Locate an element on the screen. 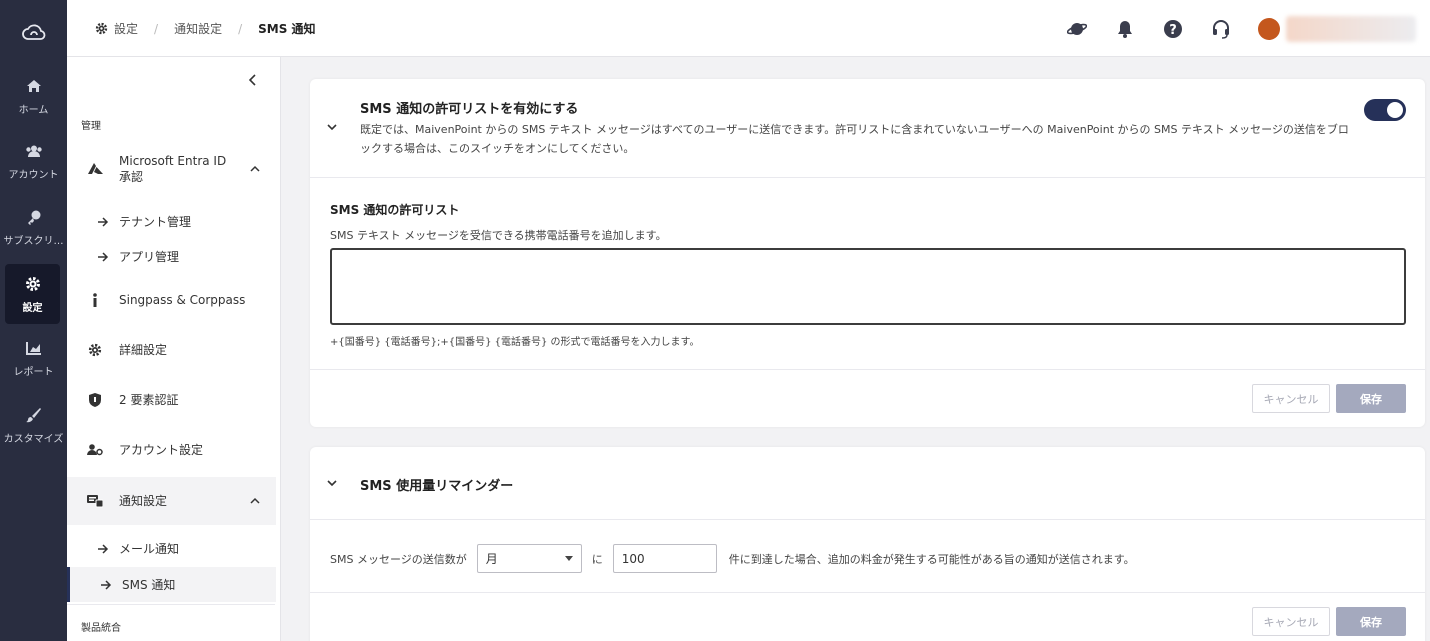 The height and width of the screenshot is (641, 1430). users-icon is located at coordinates (34, 151).